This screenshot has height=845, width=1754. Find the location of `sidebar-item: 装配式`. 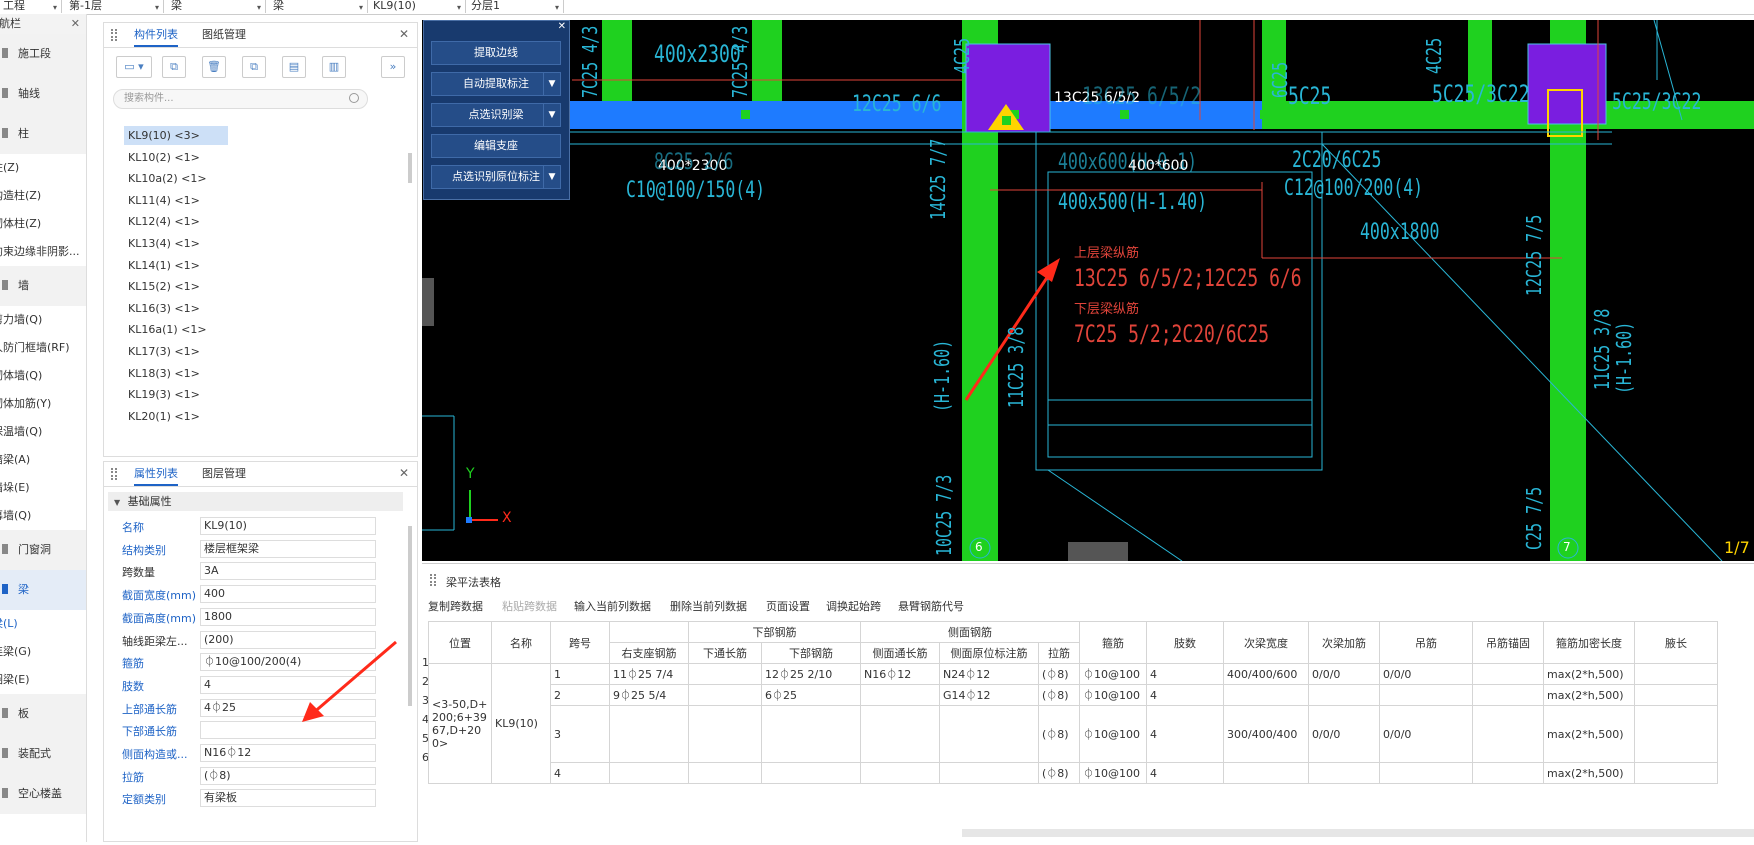

sidebar-item: 装配式 is located at coordinates (43, 754).